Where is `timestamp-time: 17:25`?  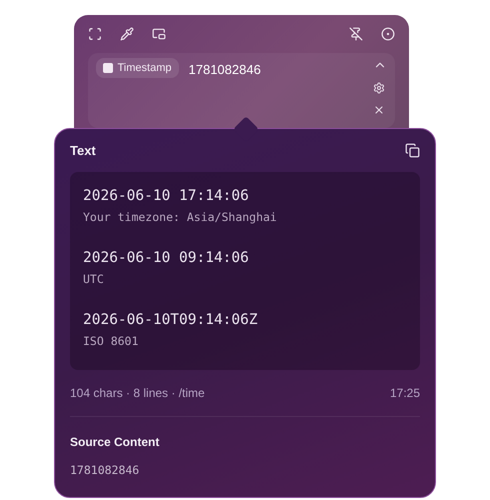
timestamp-time: 17:25 is located at coordinates (405, 393).